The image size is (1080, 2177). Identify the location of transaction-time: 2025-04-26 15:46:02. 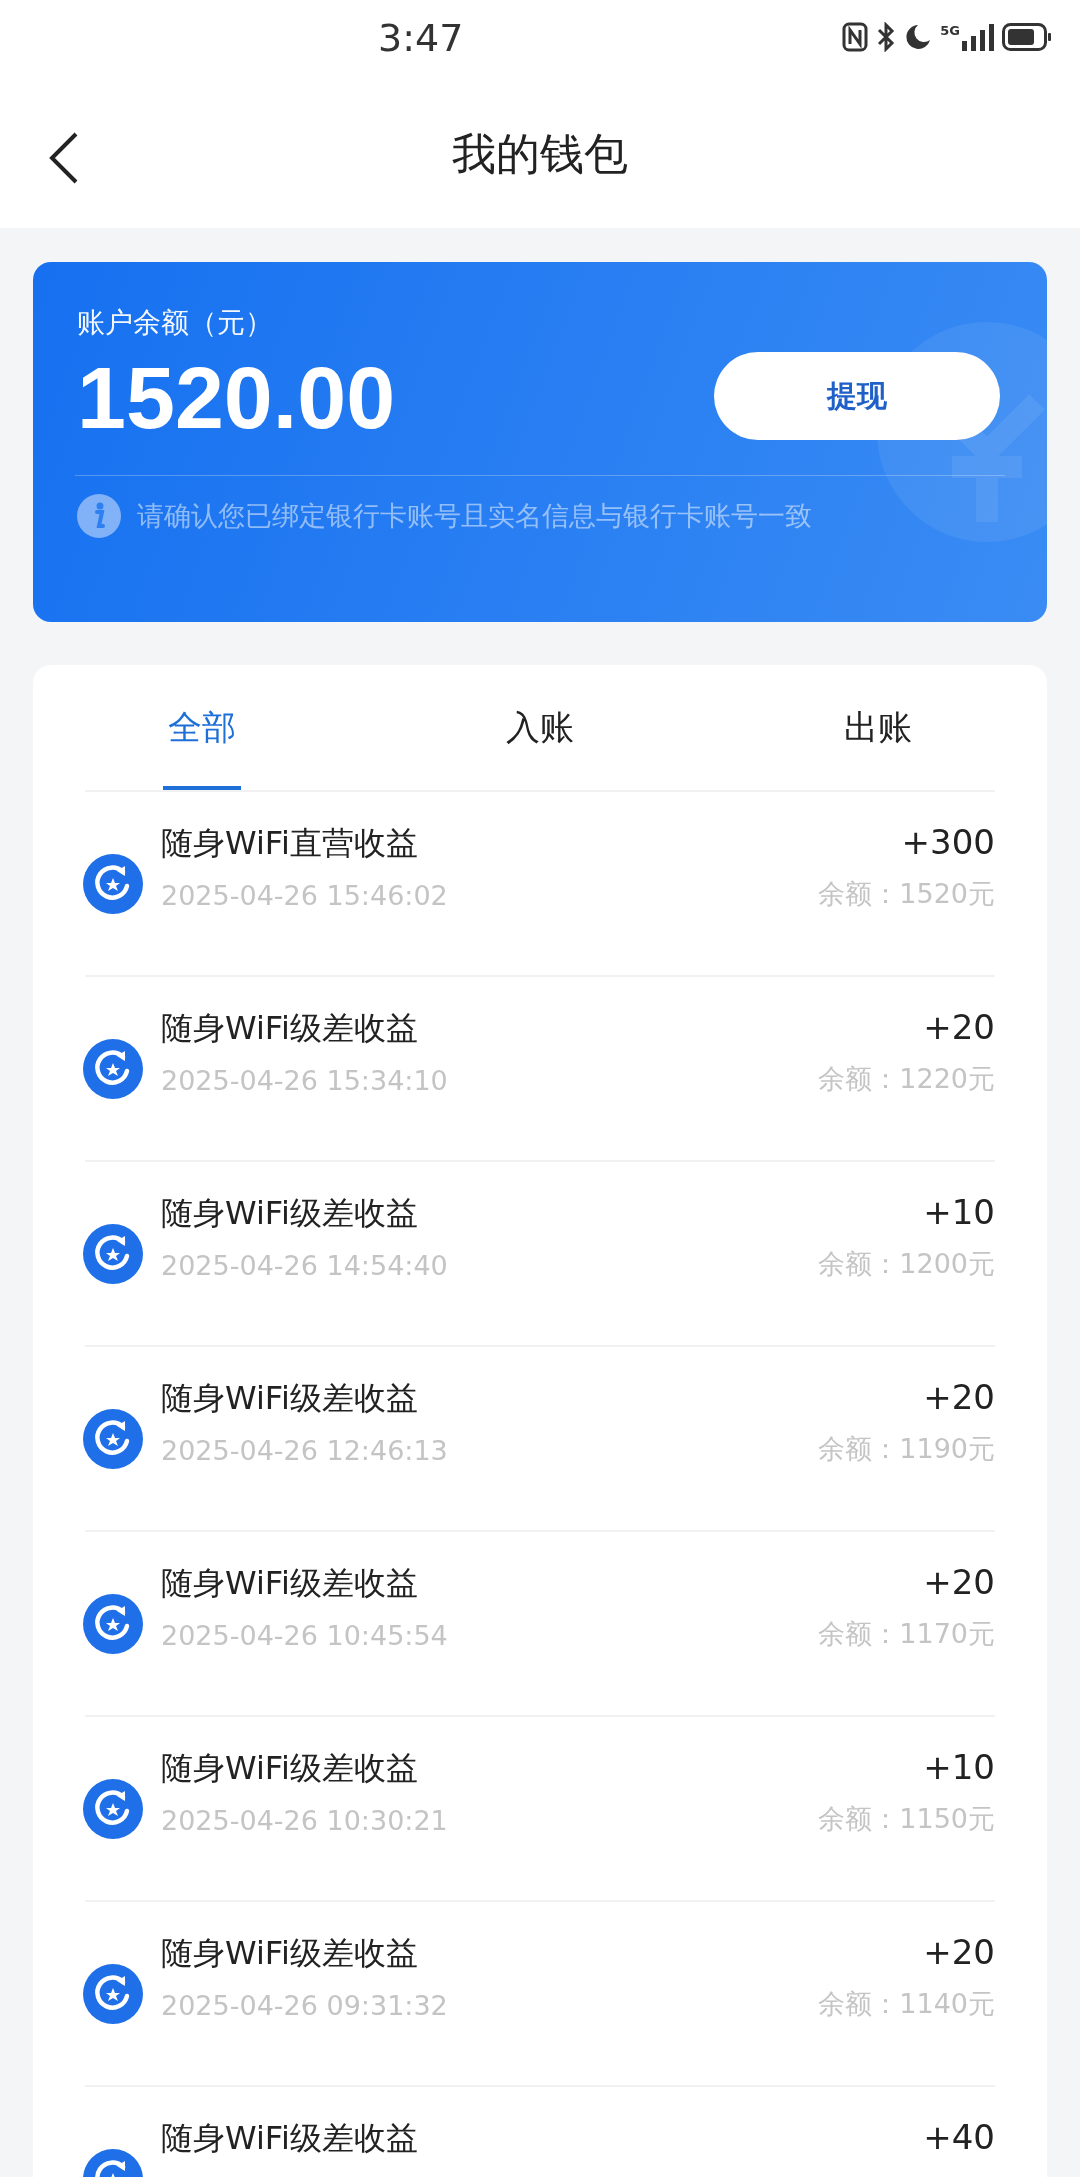
(305, 895).